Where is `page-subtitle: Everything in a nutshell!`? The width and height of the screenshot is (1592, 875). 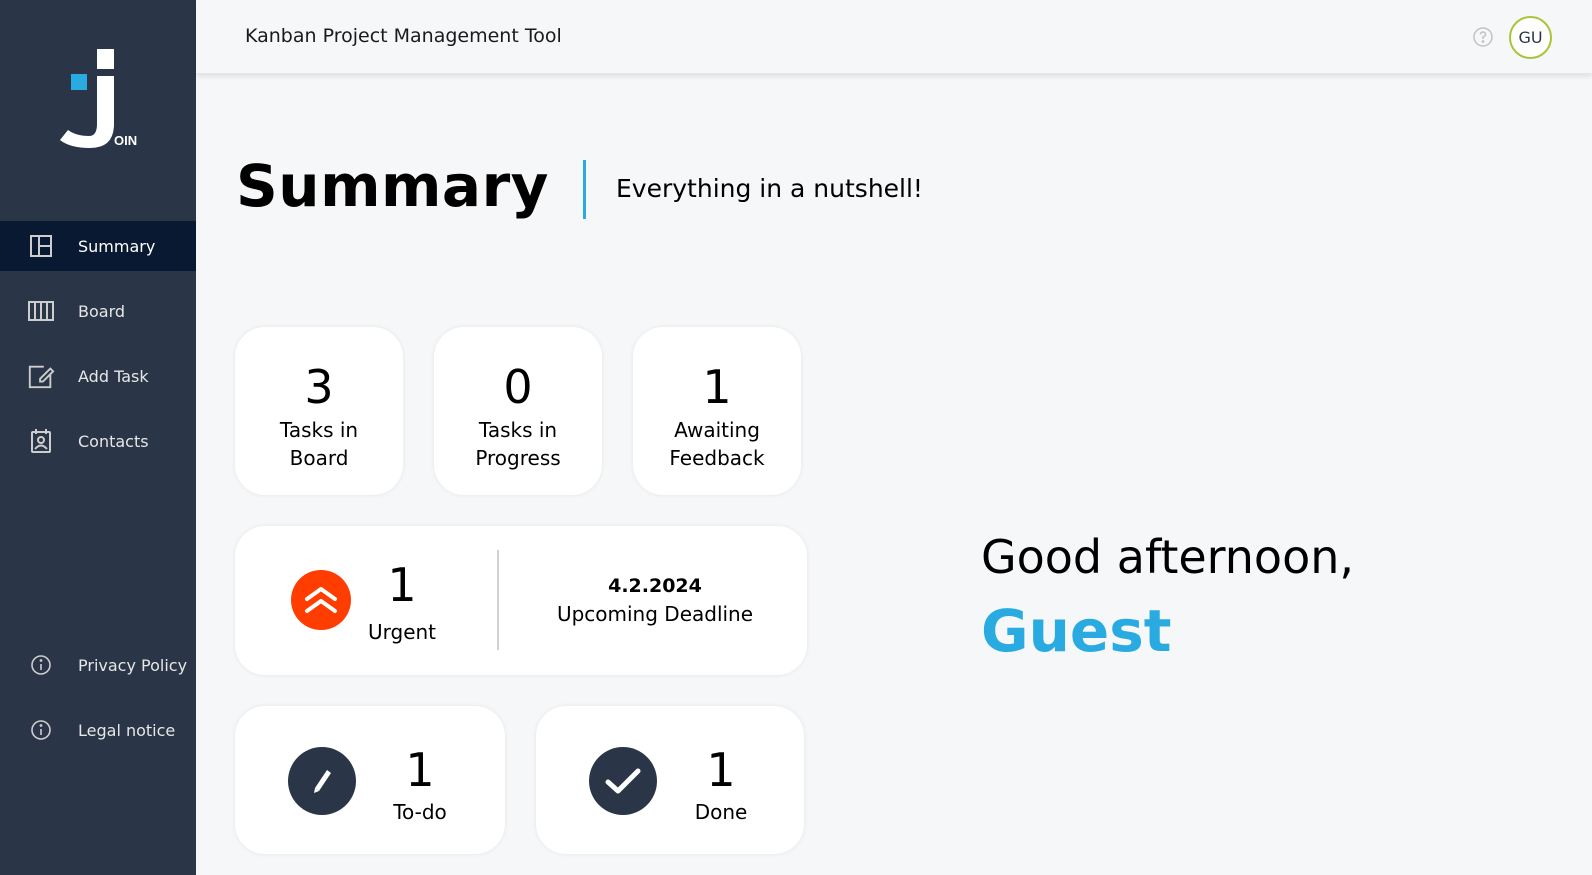 page-subtitle: Everything in a nutshell! is located at coordinates (769, 188).